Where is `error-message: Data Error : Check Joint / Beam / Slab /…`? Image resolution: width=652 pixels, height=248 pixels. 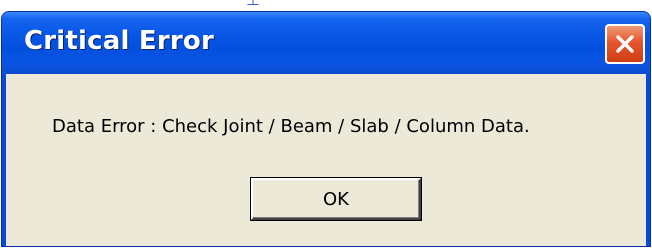 error-message: Data Error : Check Joint / Beam / Slab /… is located at coordinates (291, 126).